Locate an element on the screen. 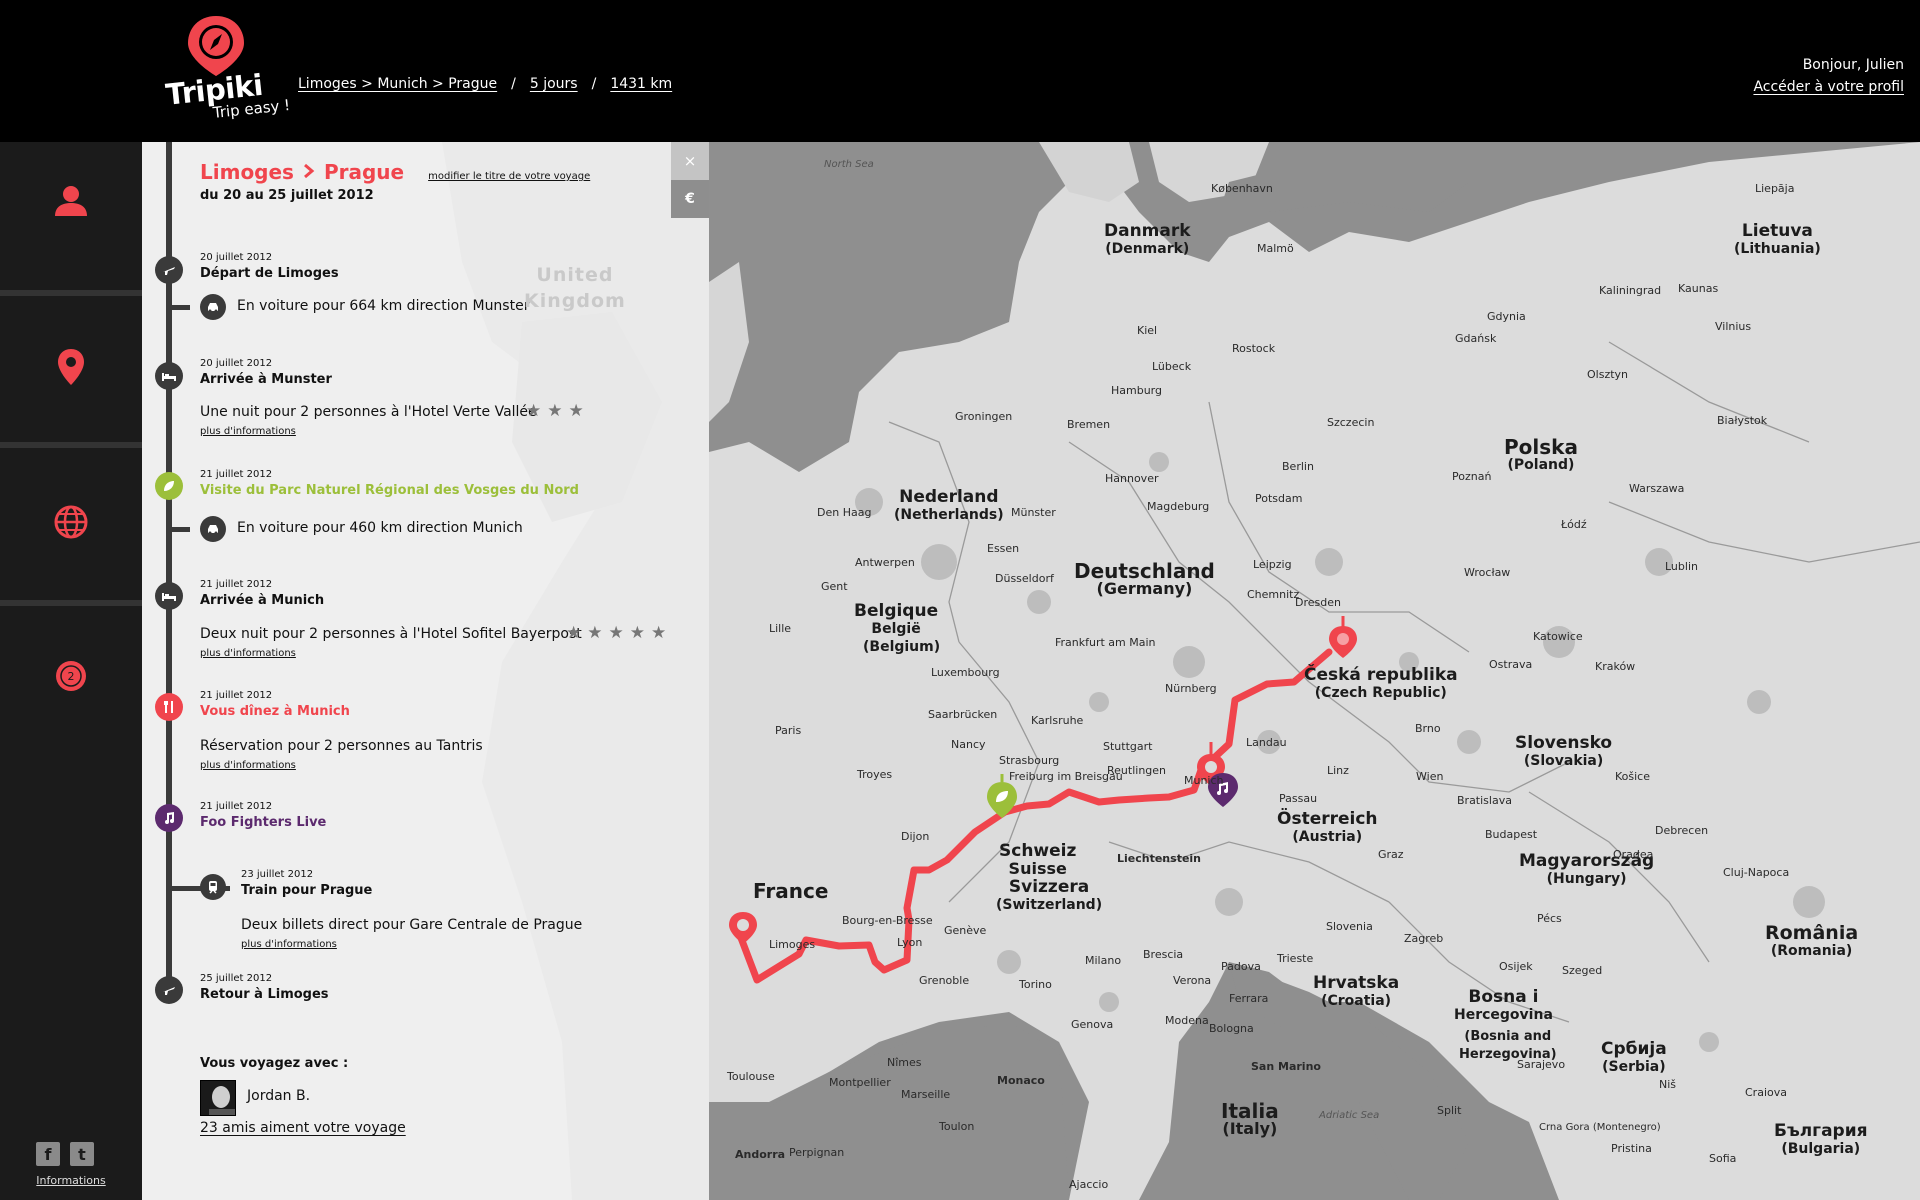 This screenshot has height=1200, width=1920. map-city-label: Slovenia is located at coordinates (1349, 926).